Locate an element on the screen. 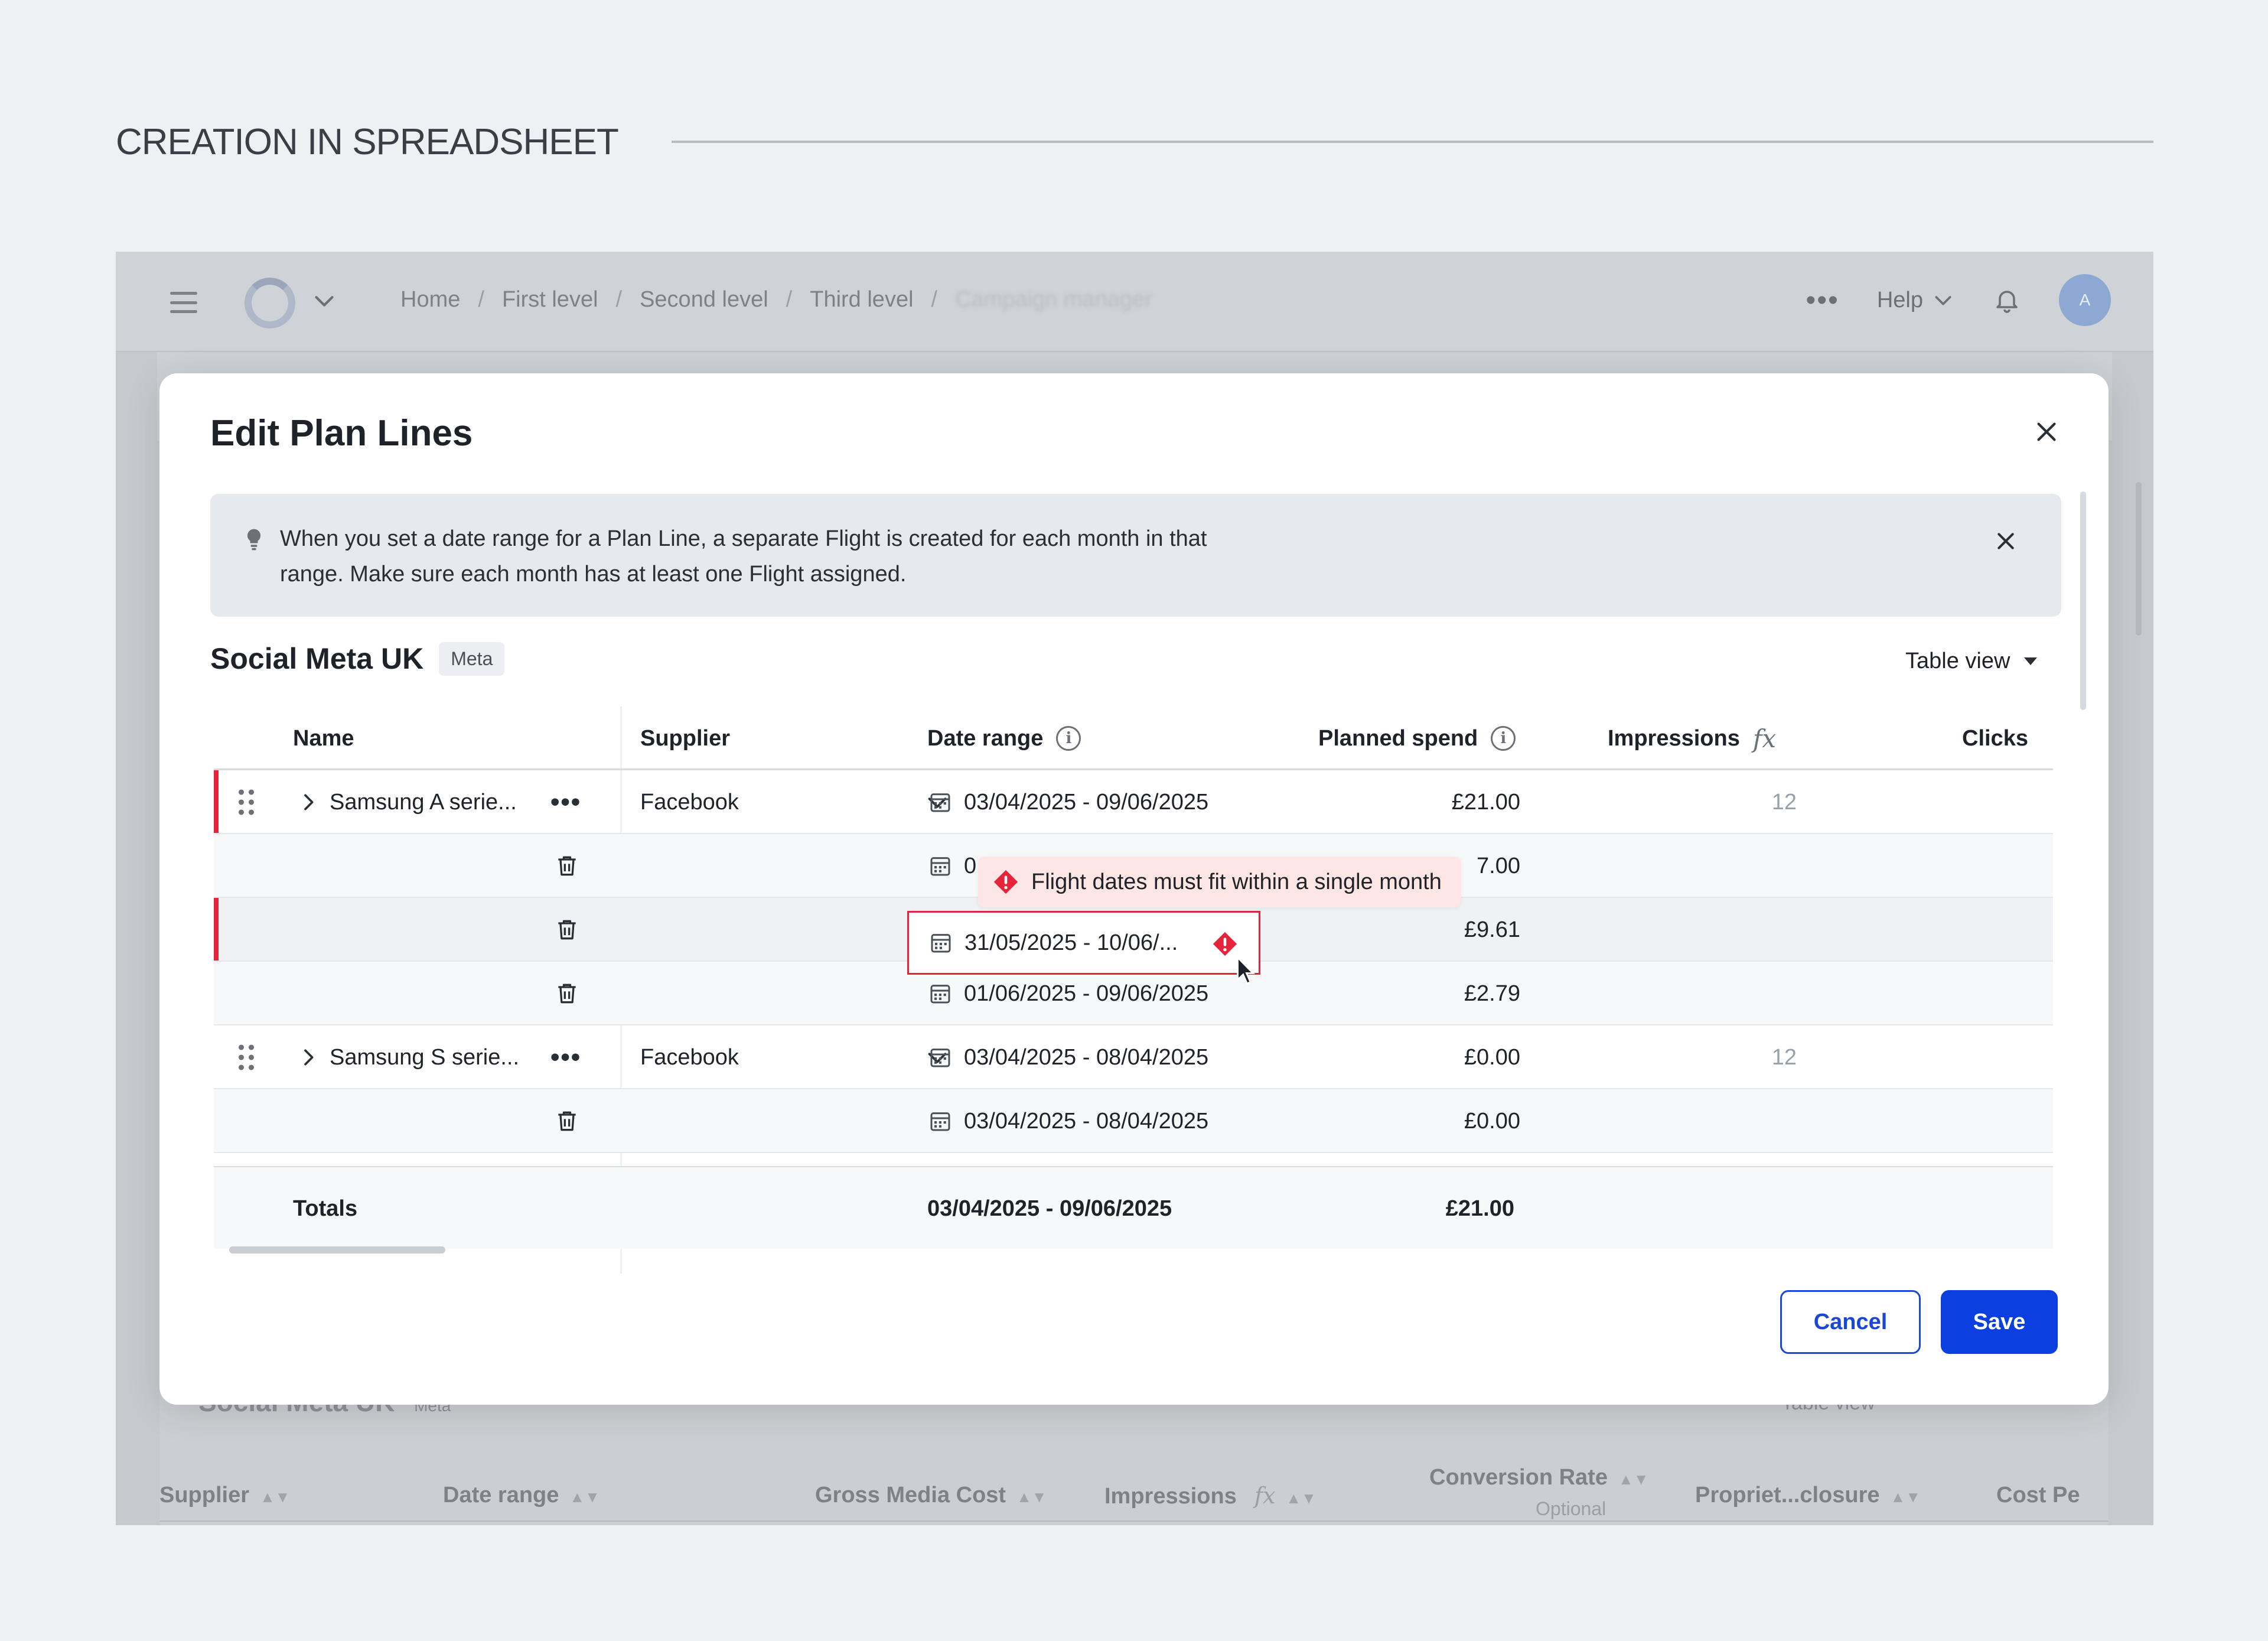 The height and width of the screenshot is (1641, 2268). horizontal-scrollbar is located at coordinates (337, 1249).